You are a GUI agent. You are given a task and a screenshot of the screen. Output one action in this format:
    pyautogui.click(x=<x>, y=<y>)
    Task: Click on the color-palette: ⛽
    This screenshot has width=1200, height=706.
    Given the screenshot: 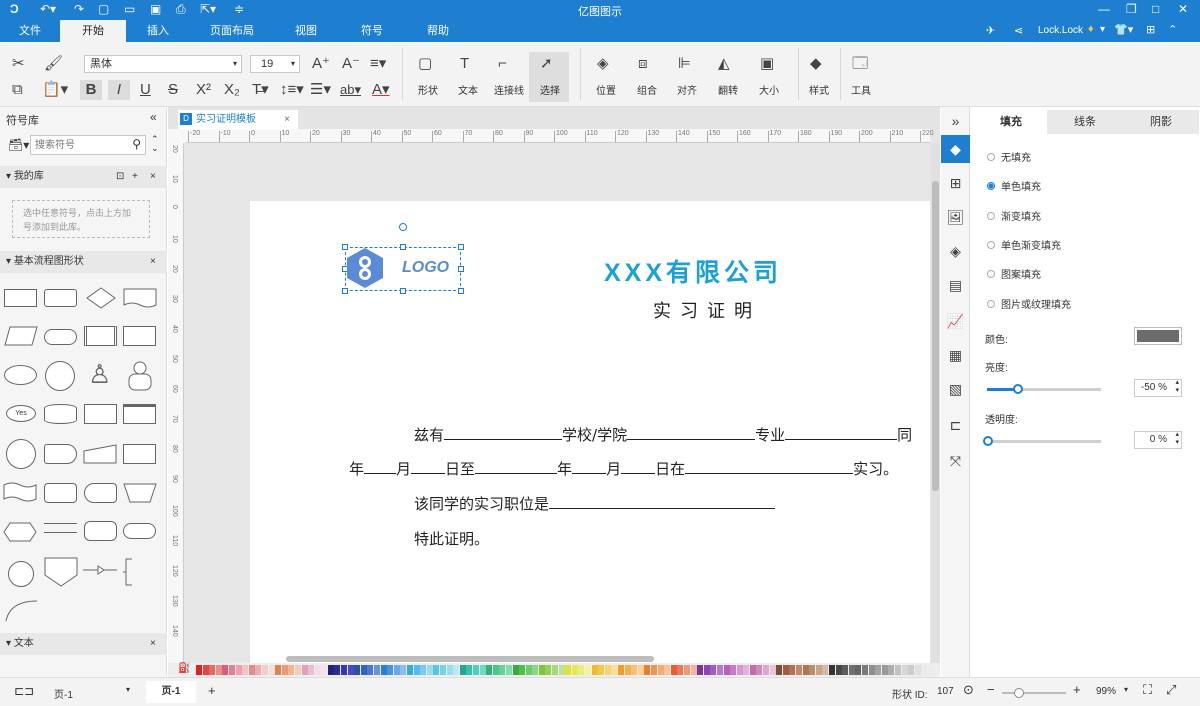 What is the action you would take?
    pyautogui.click(x=554, y=670)
    